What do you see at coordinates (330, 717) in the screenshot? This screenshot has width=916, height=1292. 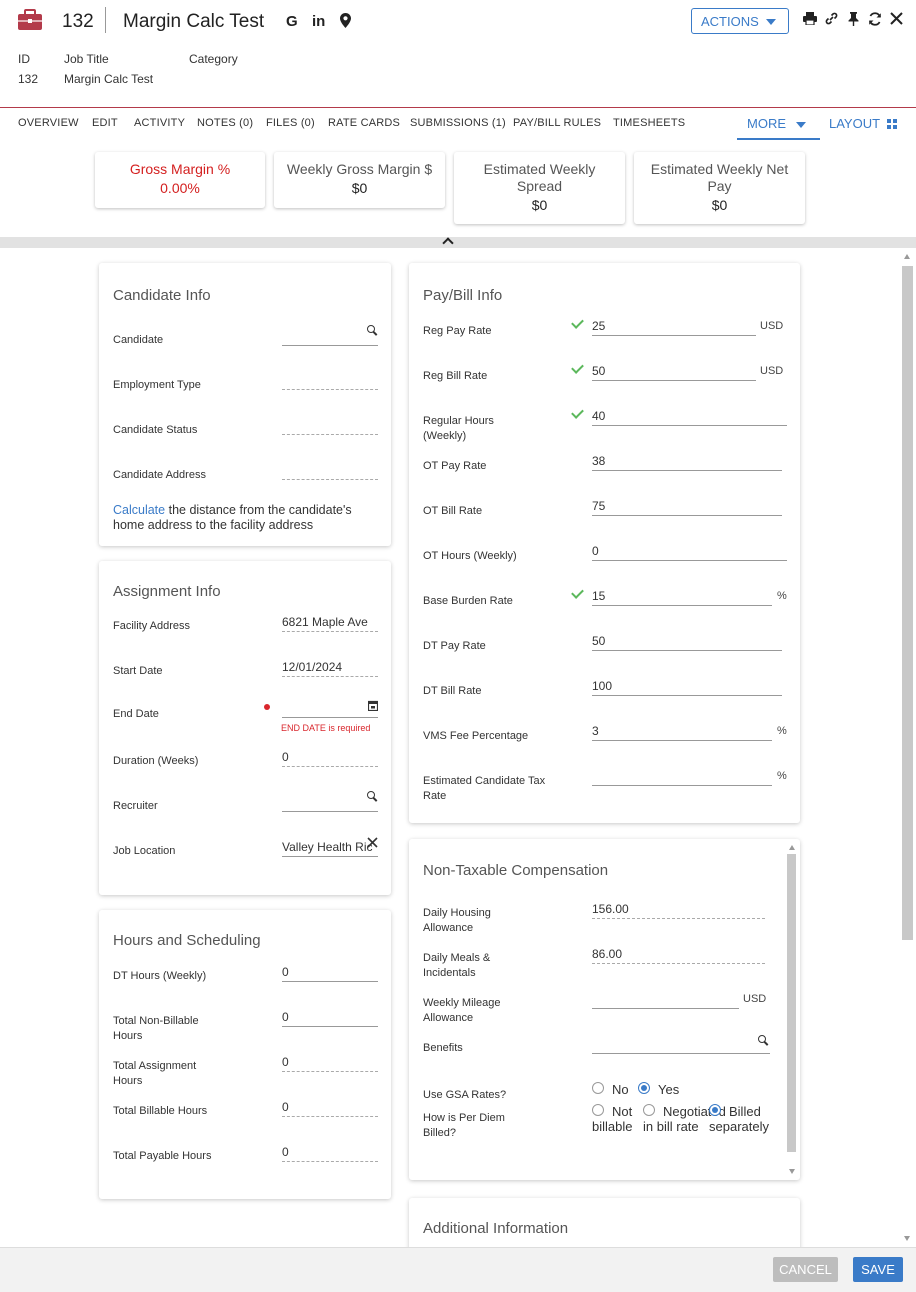 I see `end-date-input` at bounding box center [330, 717].